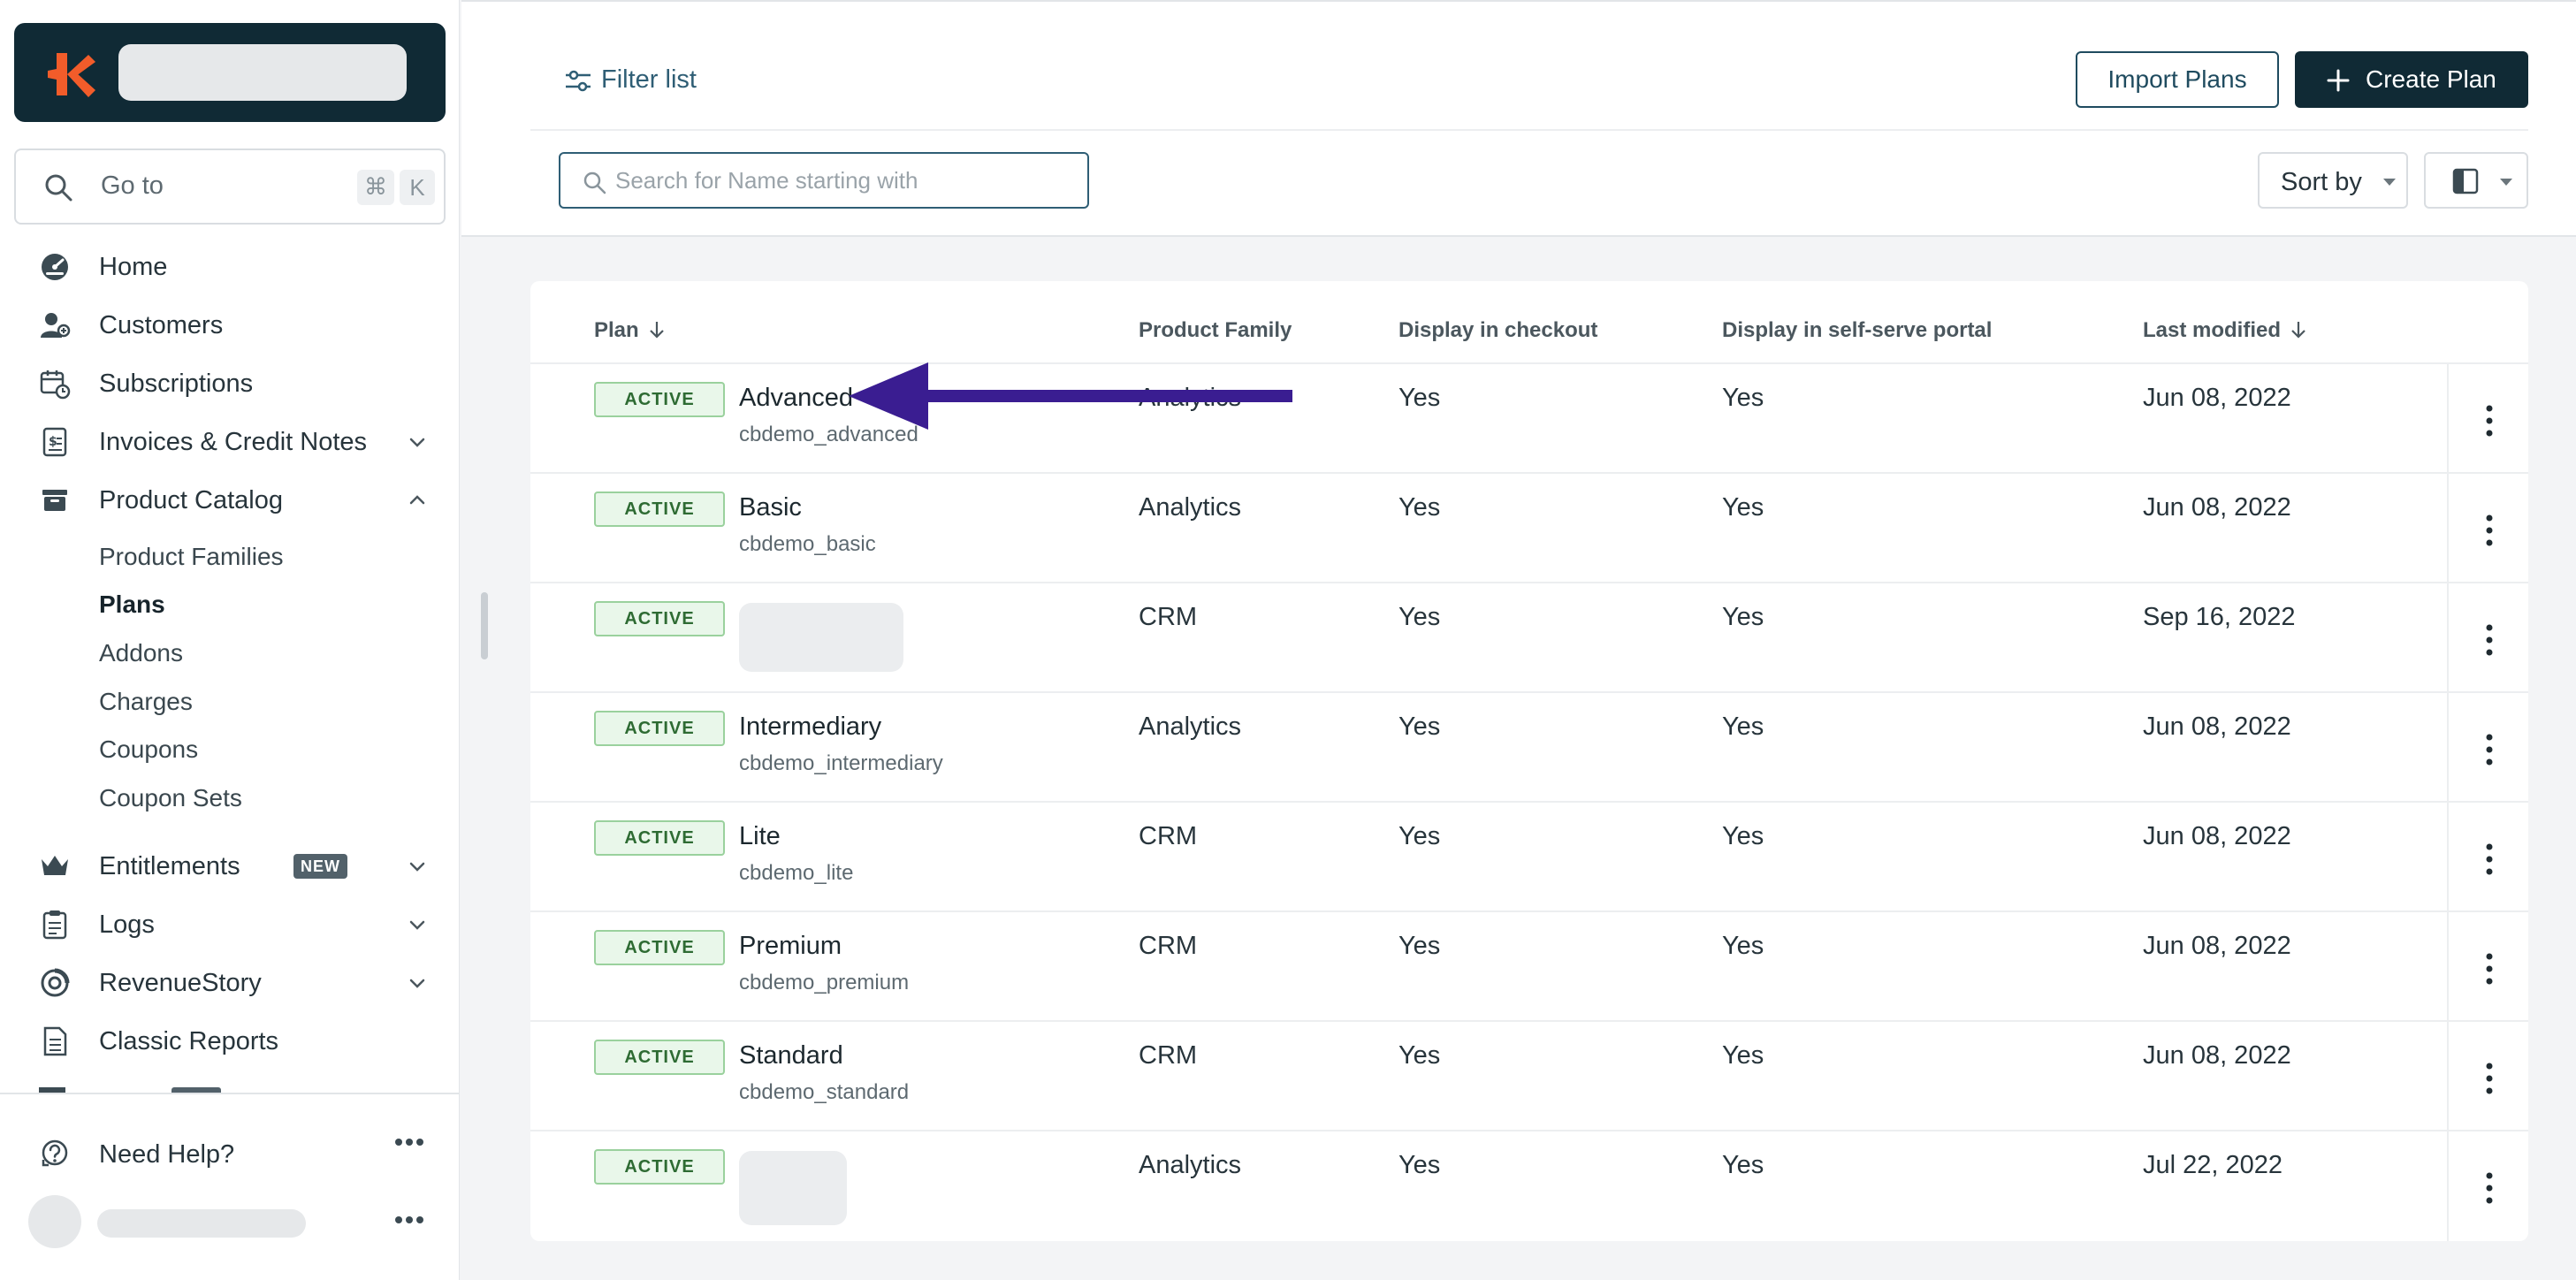 The height and width of the screenshot is (1280, 2576). I want to click on sidebar-item-logs: Logs, so click(233, 924).